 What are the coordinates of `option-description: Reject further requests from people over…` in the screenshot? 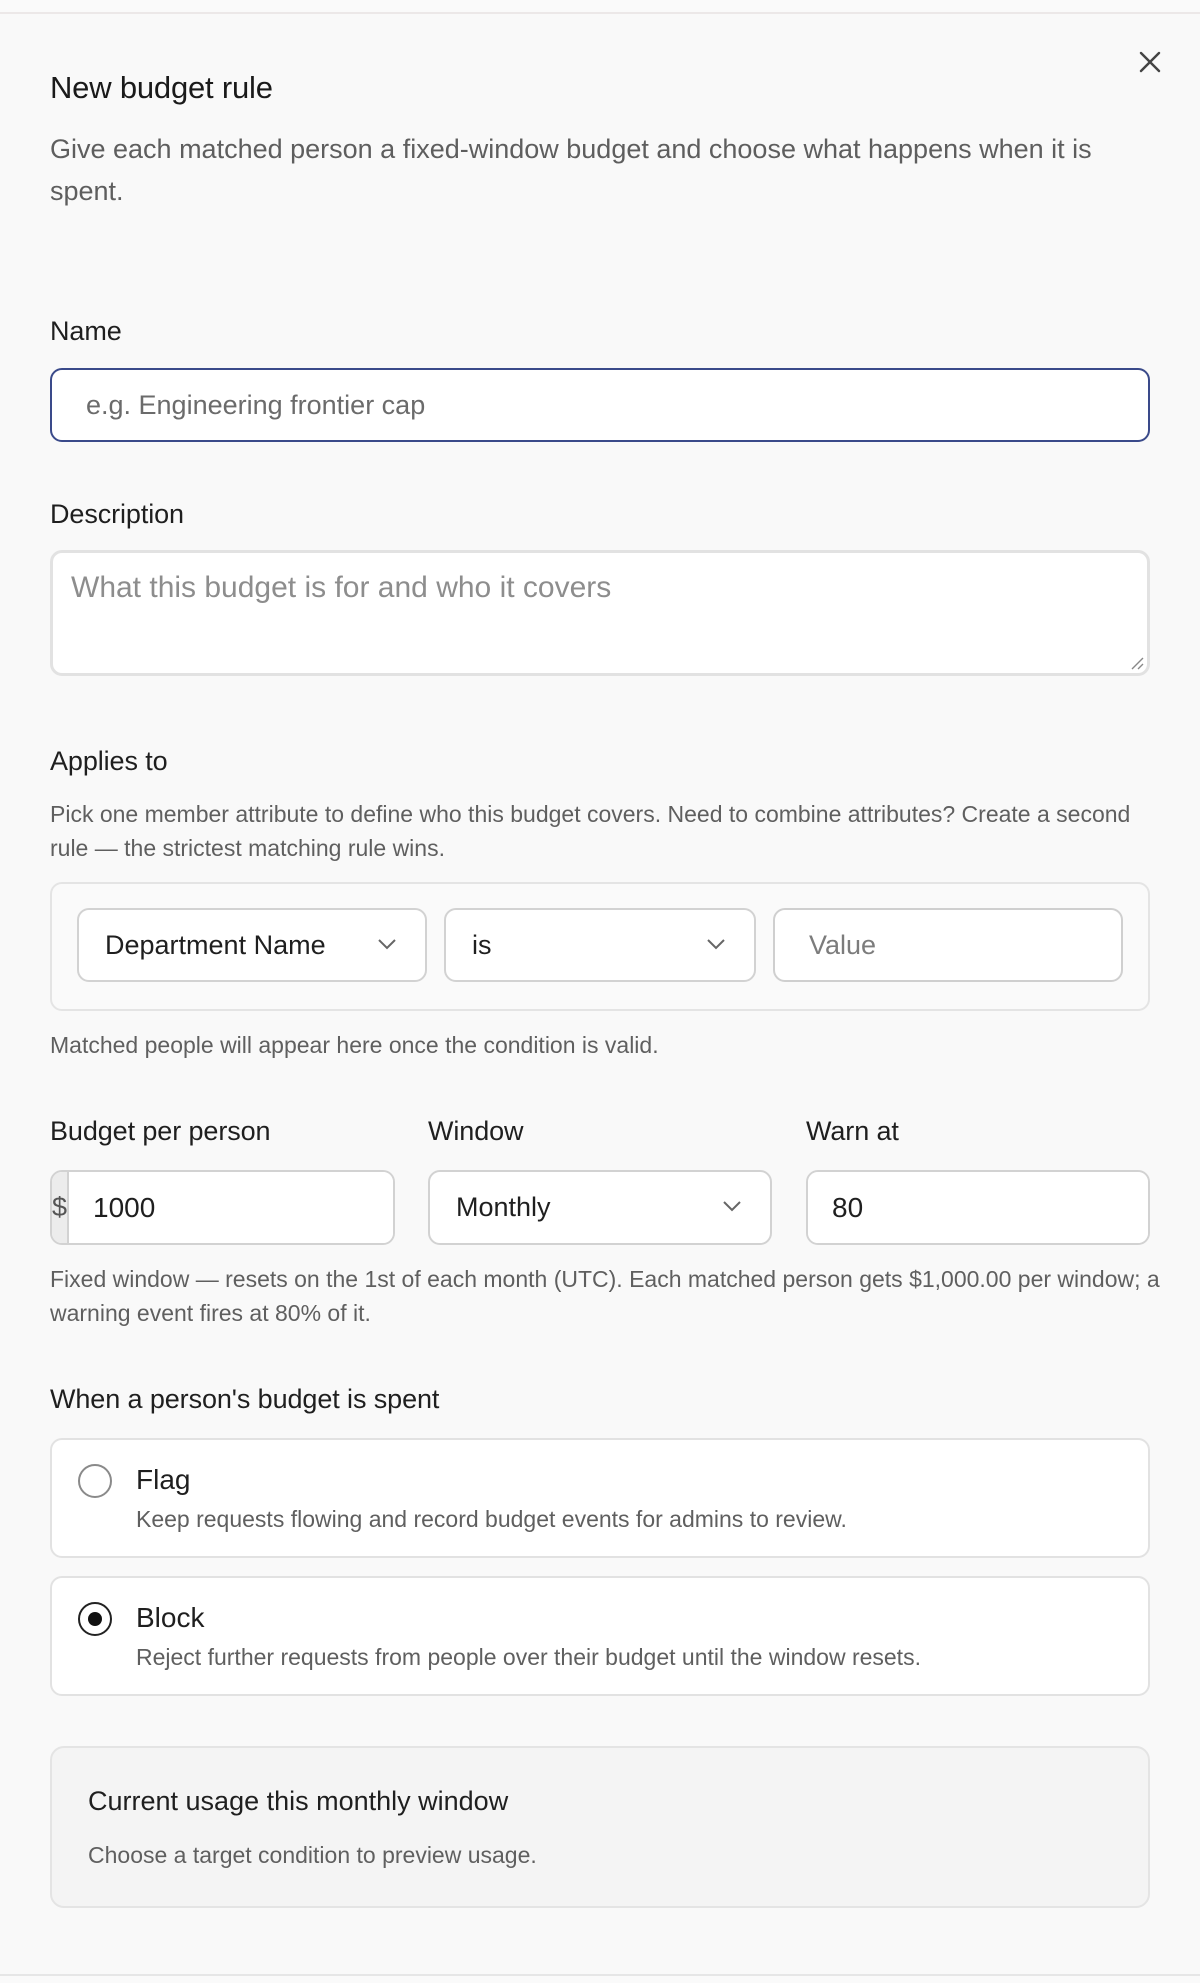 It's located at (528, 1657).